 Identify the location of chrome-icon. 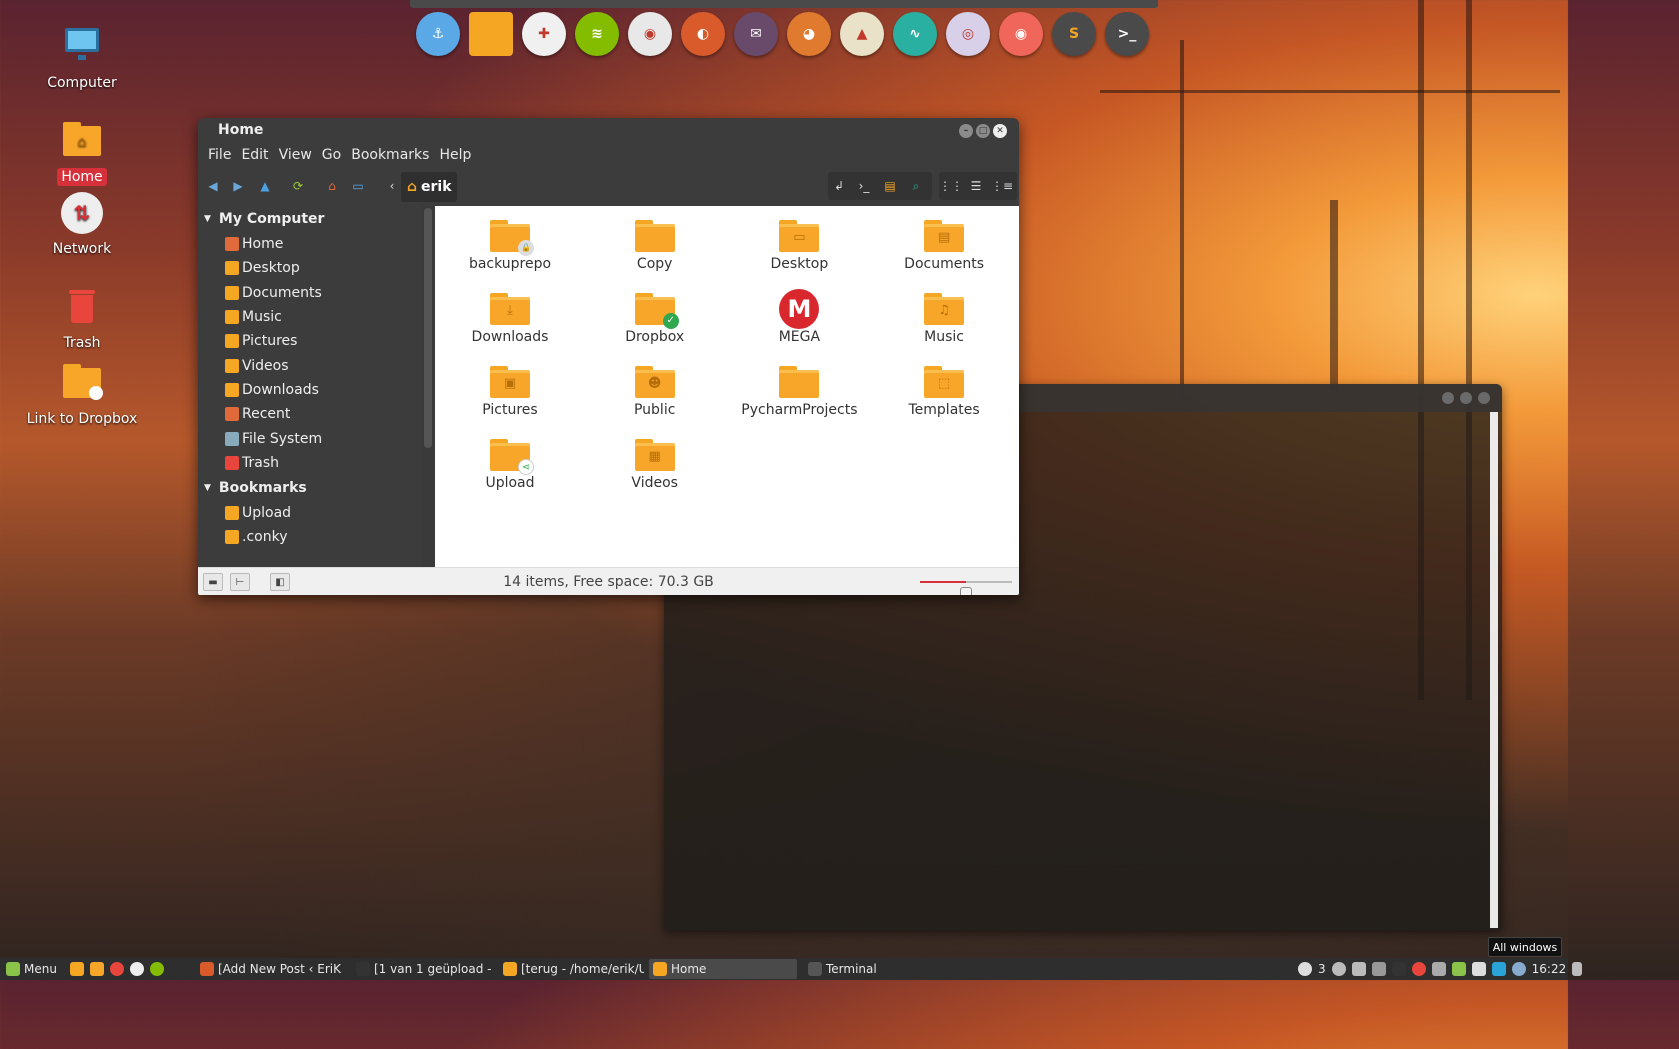
(117, 969).